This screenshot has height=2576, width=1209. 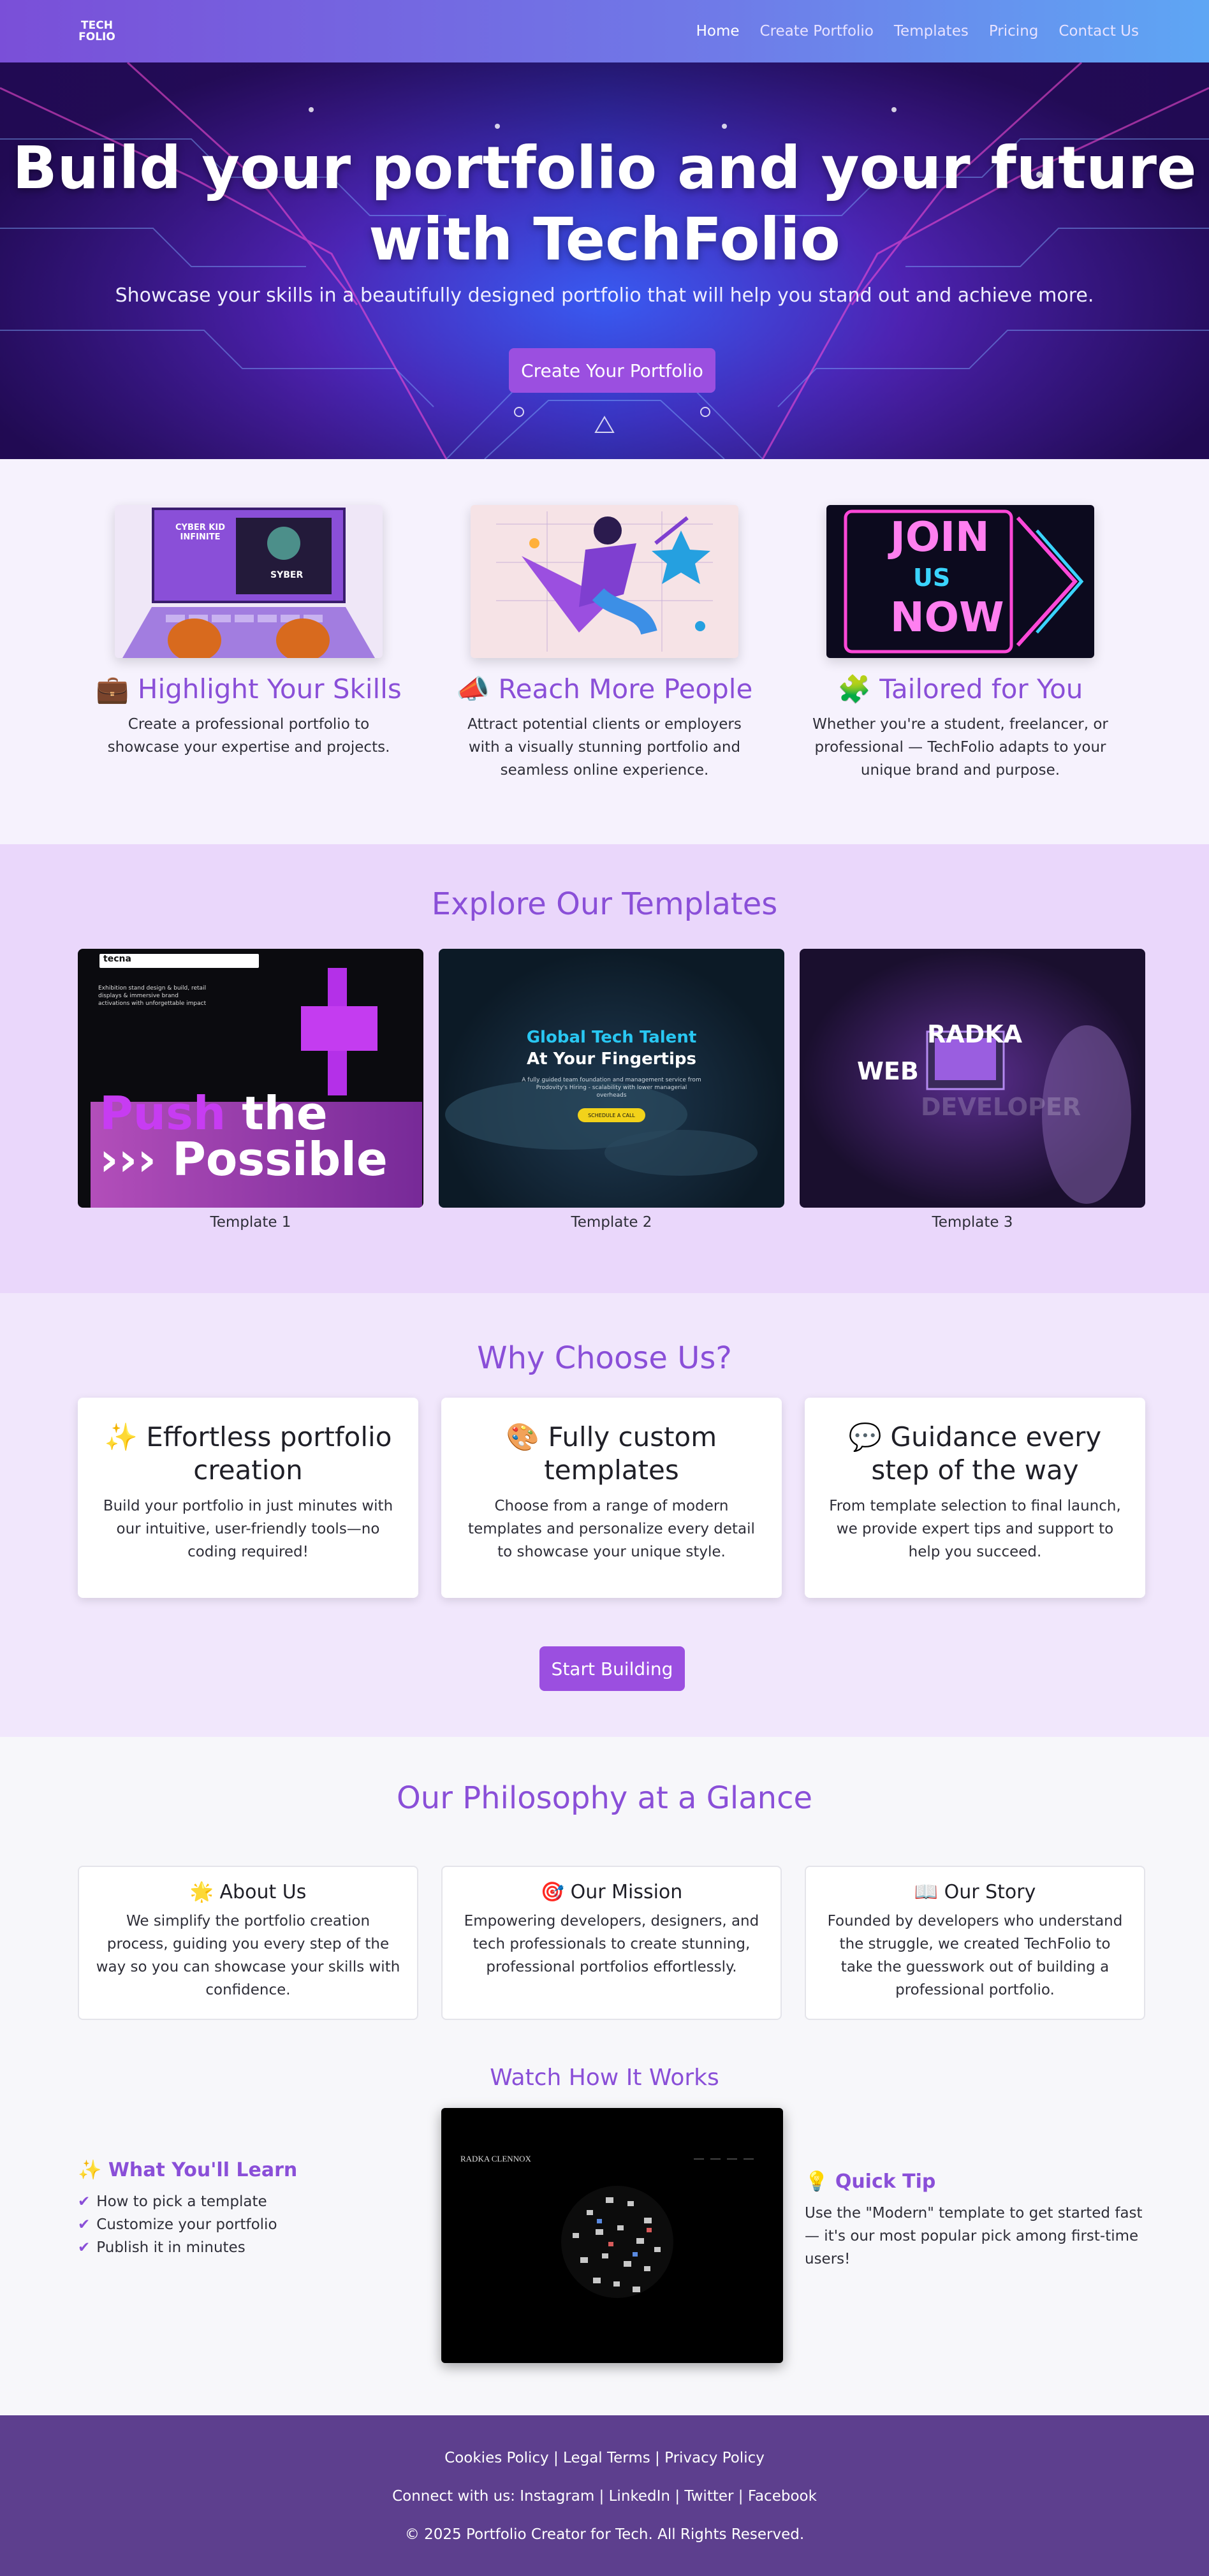 What do you see at coordinates (128, 1159) in the screenshot?
I see `chevrons-icon: ›››` at bounding box center [128, 1159].